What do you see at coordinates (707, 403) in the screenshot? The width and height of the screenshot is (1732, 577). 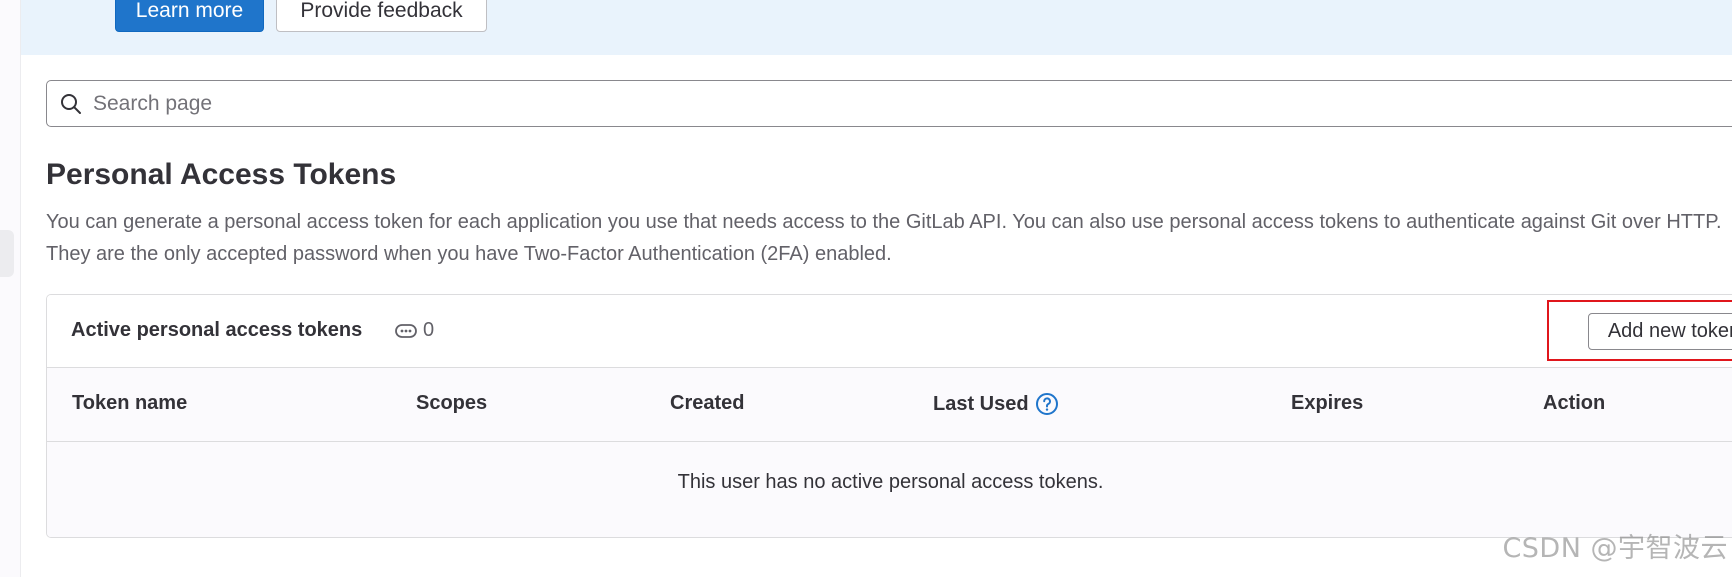 I see `column-header-created: Created` at bounding box center [707, 403].